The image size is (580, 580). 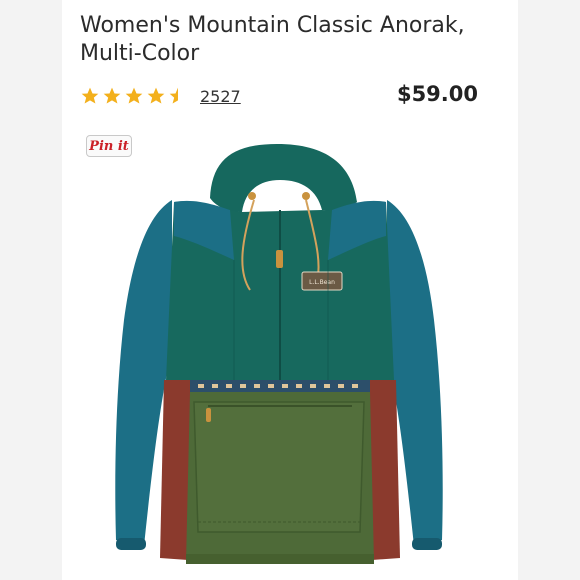 I want to click on hood, so click(x=283, y=178).